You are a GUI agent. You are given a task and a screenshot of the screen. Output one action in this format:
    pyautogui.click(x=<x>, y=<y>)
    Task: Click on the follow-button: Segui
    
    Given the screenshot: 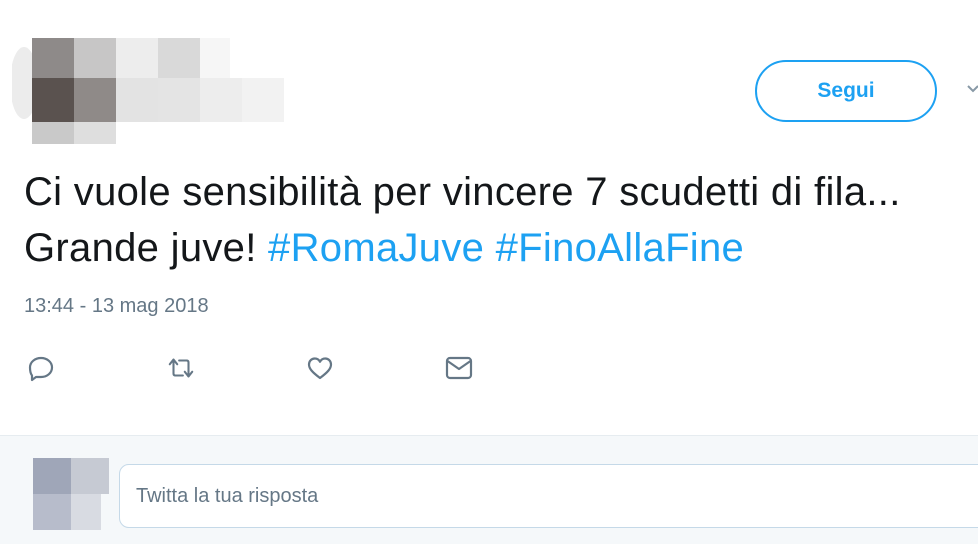 What is the action you would take?
    pyautogui.click(x=846, y=91)
    